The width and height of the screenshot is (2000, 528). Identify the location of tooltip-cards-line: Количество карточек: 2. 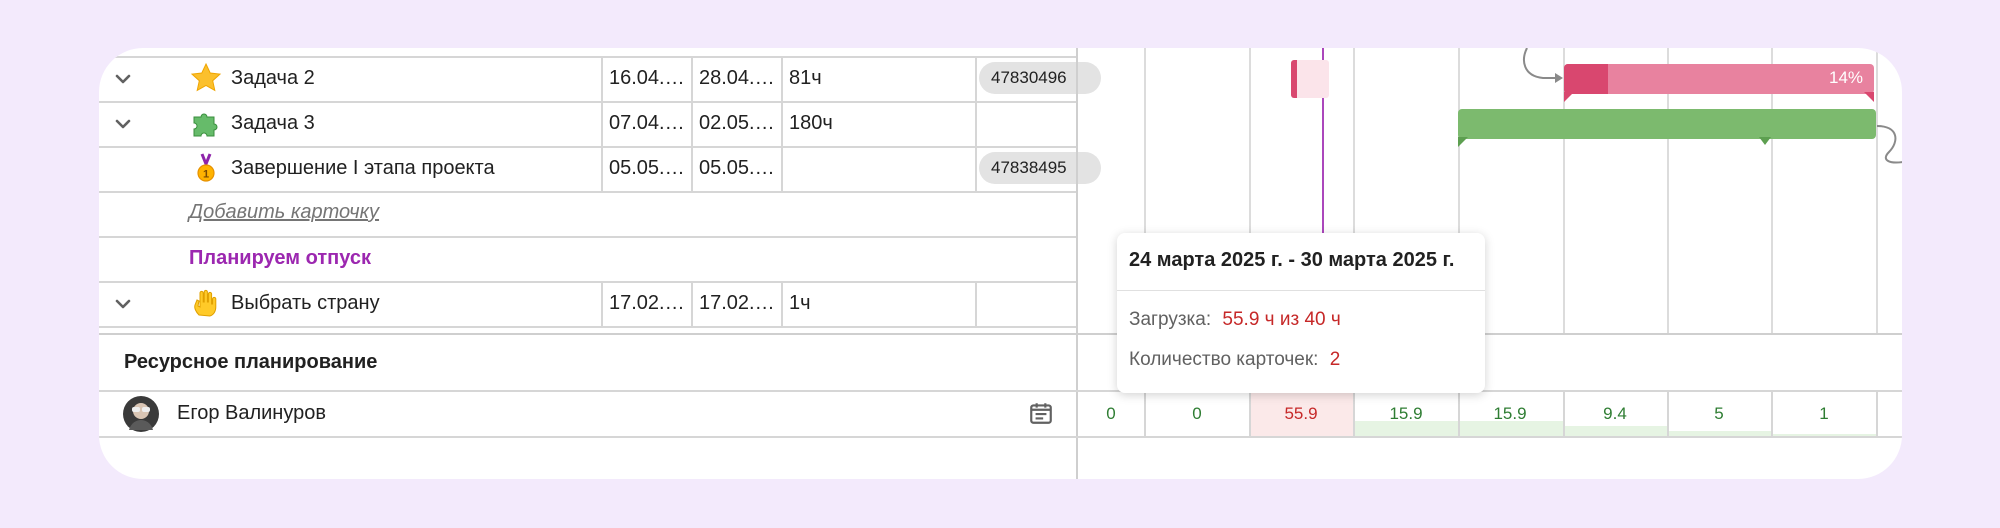
(1234, 360).